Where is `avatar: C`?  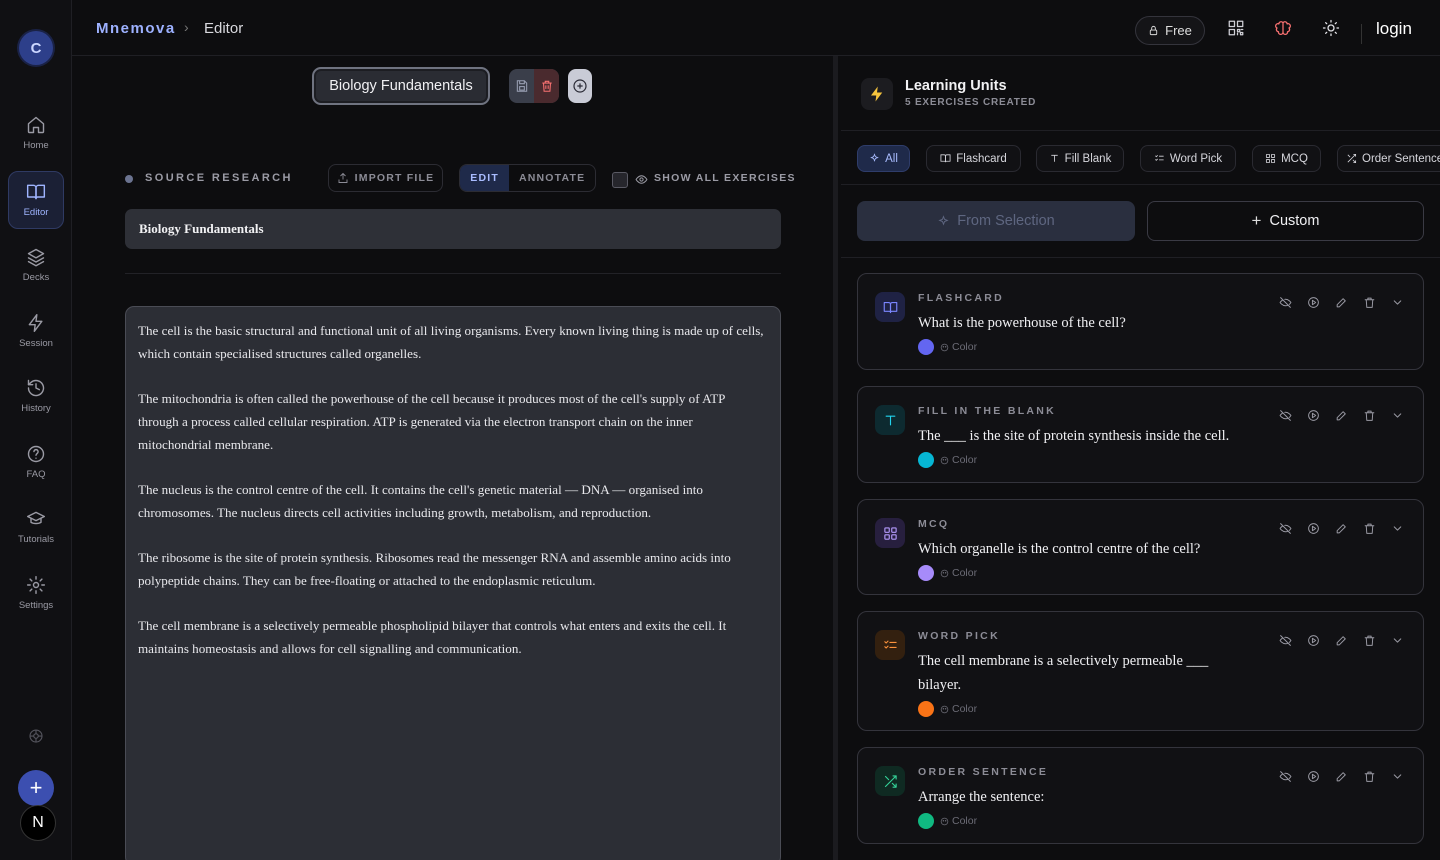 avatar: C is located at coordinates (36, 48).